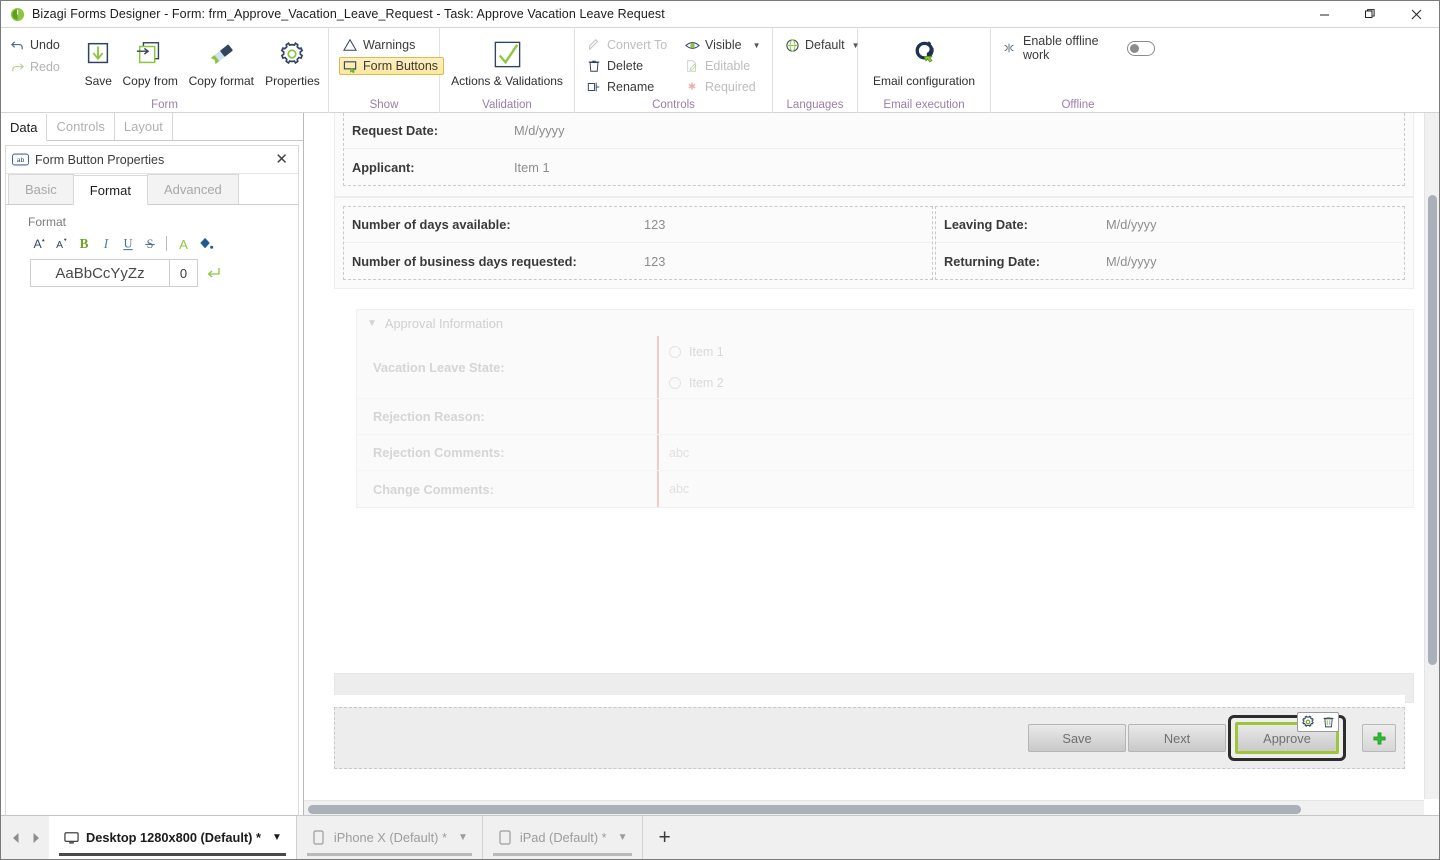 This screenshot has height=860, width=1440. Describe the element at coordinates (1131, 224) in the screenshot. I see `field-value: M/d/yyyy` at that location.